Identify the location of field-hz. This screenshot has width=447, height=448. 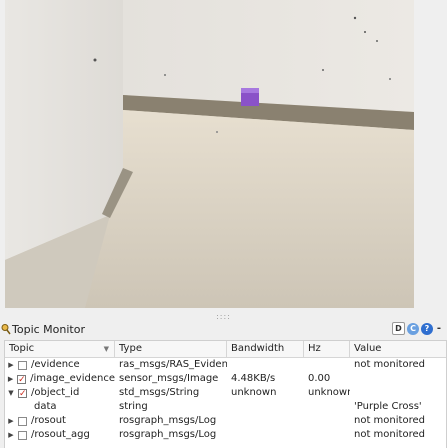
(327, 407).